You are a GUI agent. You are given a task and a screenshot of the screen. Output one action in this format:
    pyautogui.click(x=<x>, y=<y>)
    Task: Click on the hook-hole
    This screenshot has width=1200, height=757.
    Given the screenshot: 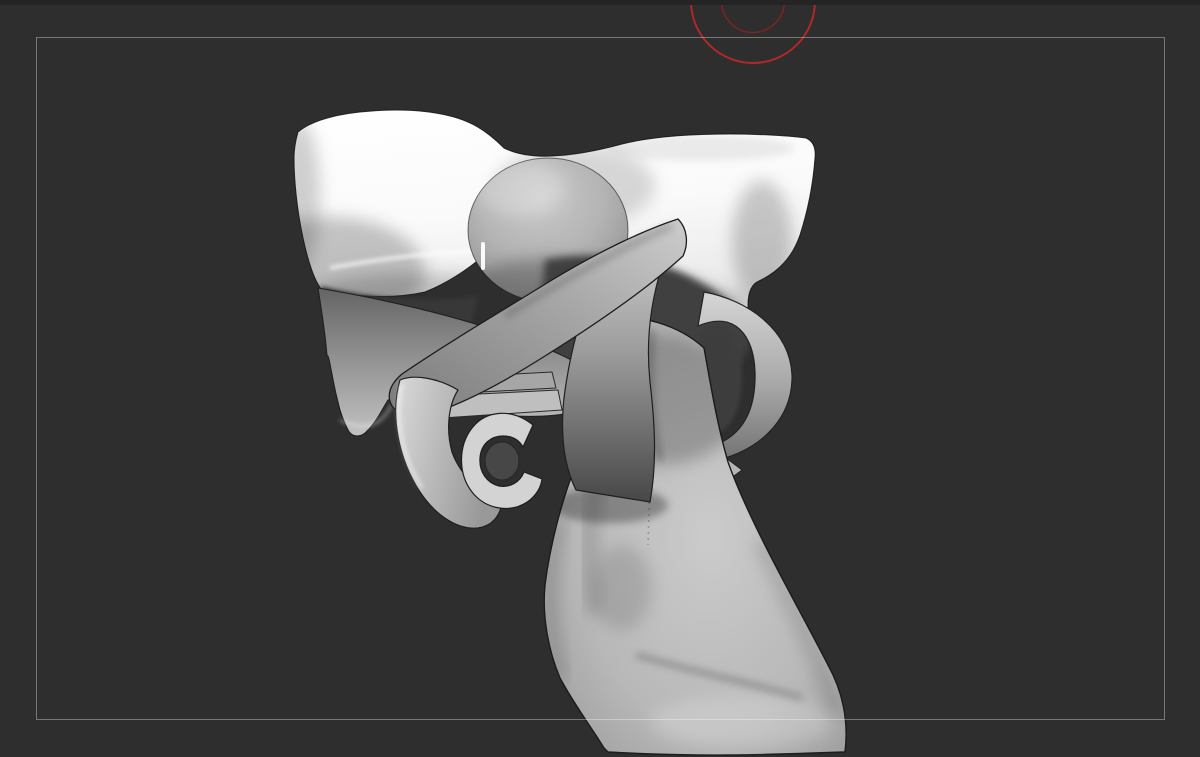 What is the action you would take?
    pyautogui.click(x=502, y=461)
    